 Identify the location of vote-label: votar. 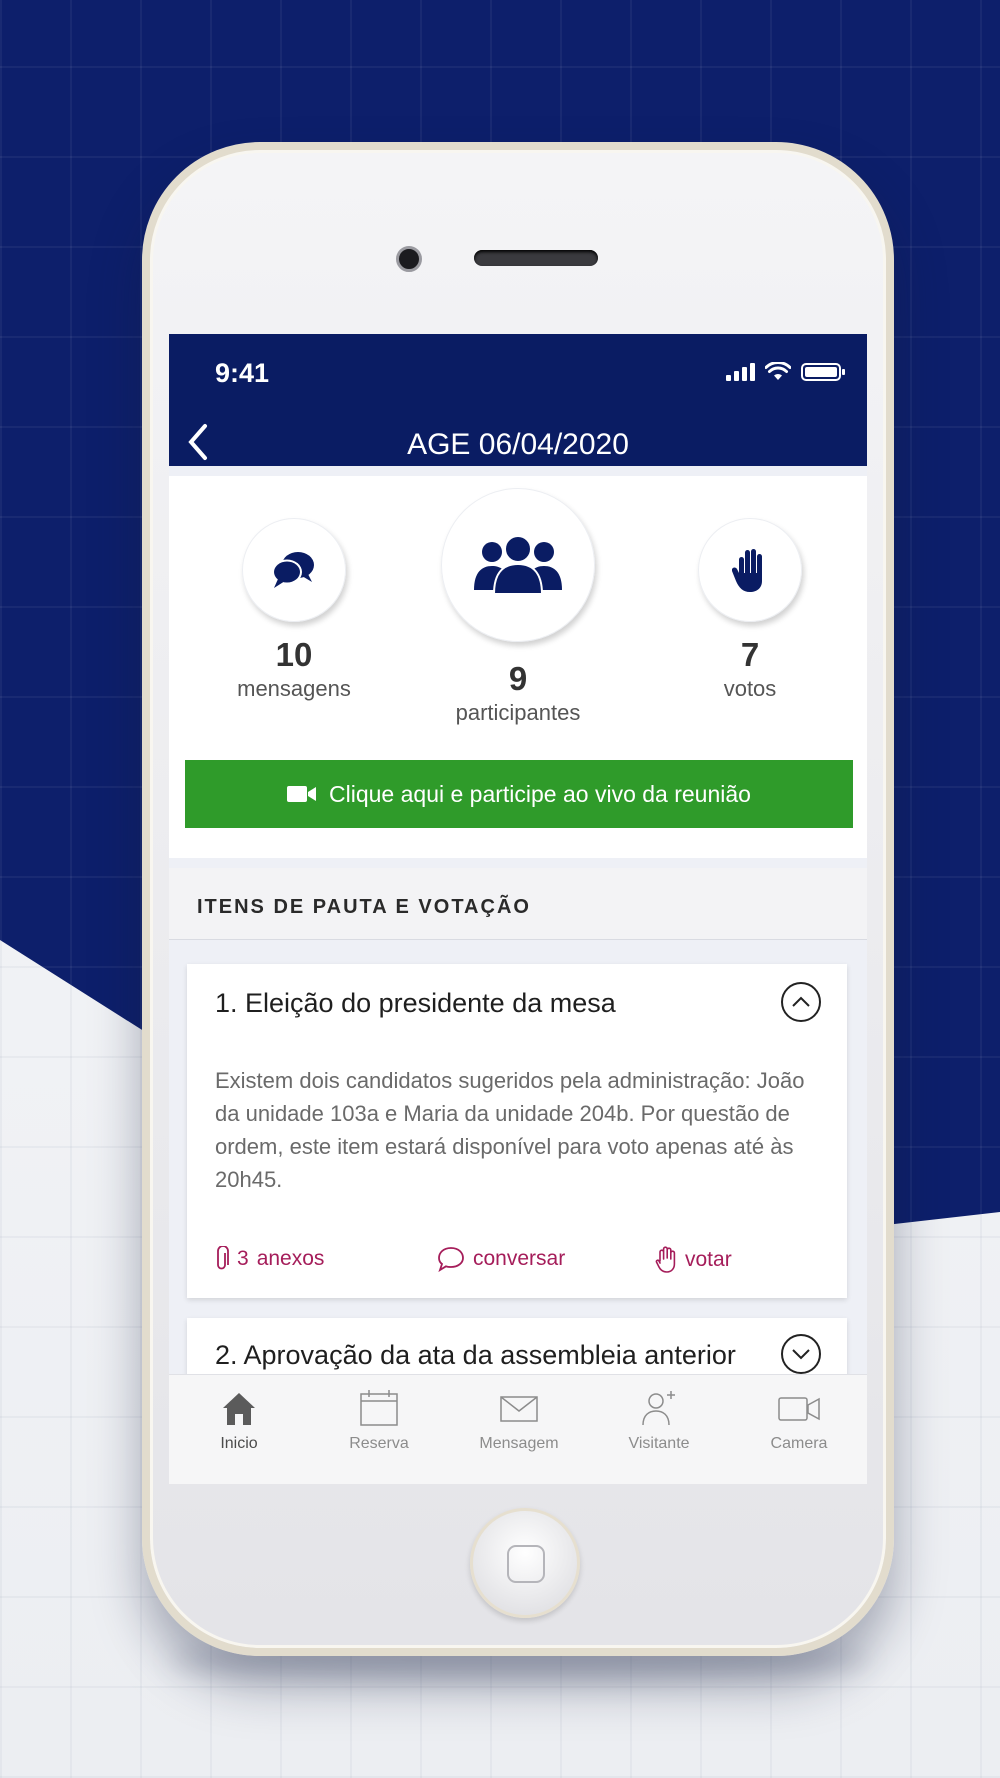
(708, 1259).